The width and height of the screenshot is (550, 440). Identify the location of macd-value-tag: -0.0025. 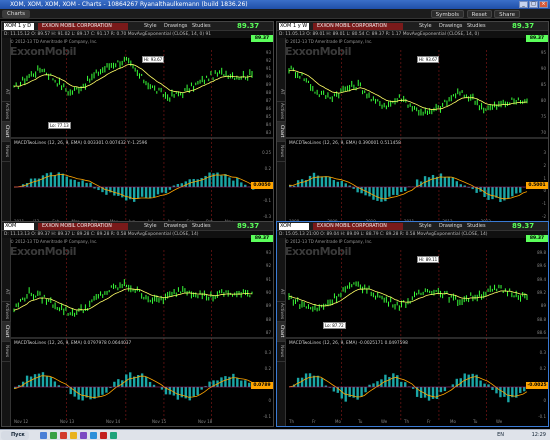
(537, 385).